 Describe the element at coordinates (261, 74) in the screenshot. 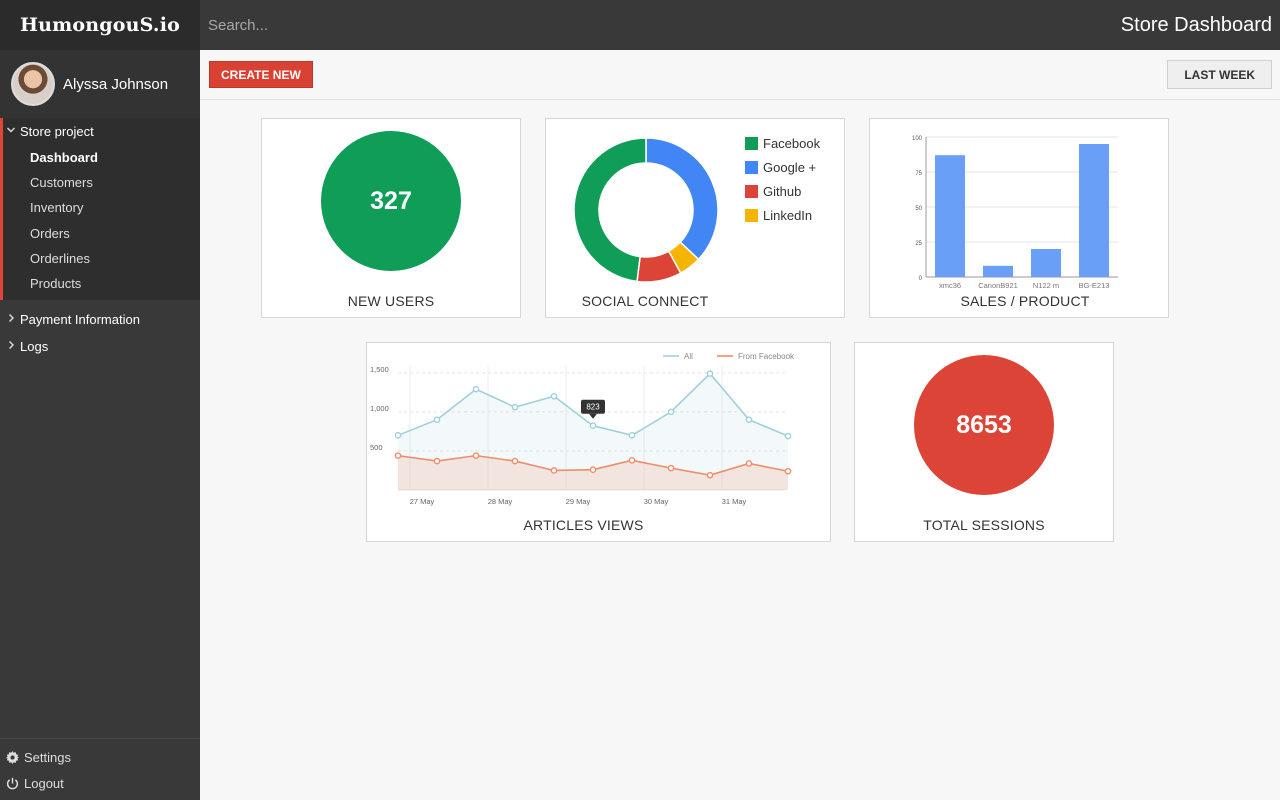

I see `create-new-button: CREATE NEW` at that location.